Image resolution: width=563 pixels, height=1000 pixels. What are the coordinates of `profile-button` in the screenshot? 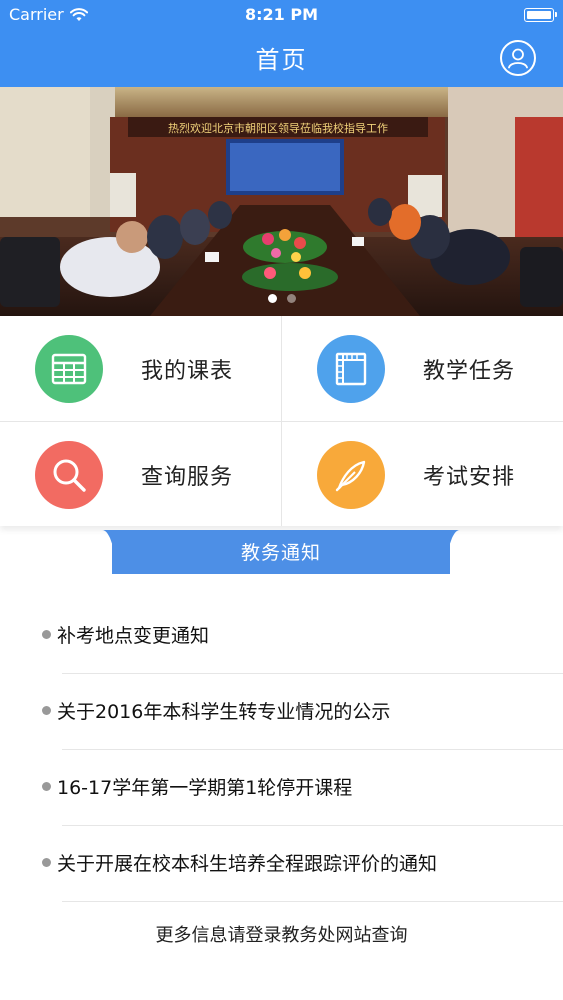 It's located at (518, 58).